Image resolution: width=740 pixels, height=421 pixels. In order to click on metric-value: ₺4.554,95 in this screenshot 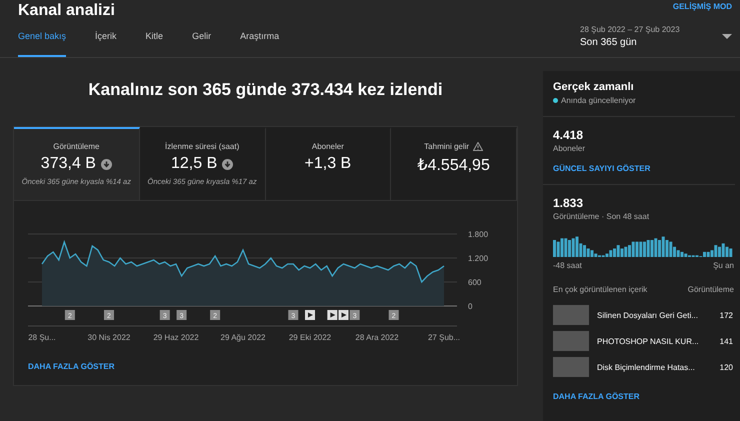, I will do `click(453, 165)`.